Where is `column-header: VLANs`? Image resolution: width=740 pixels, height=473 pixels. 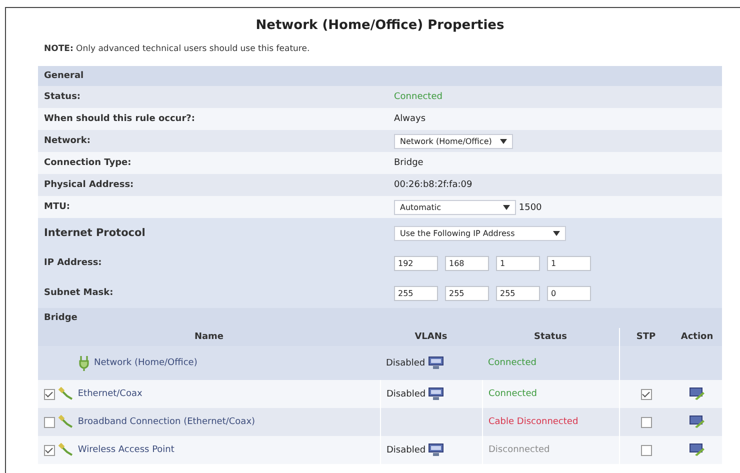
column-header: VLANs is located at coordinates (431, 337).